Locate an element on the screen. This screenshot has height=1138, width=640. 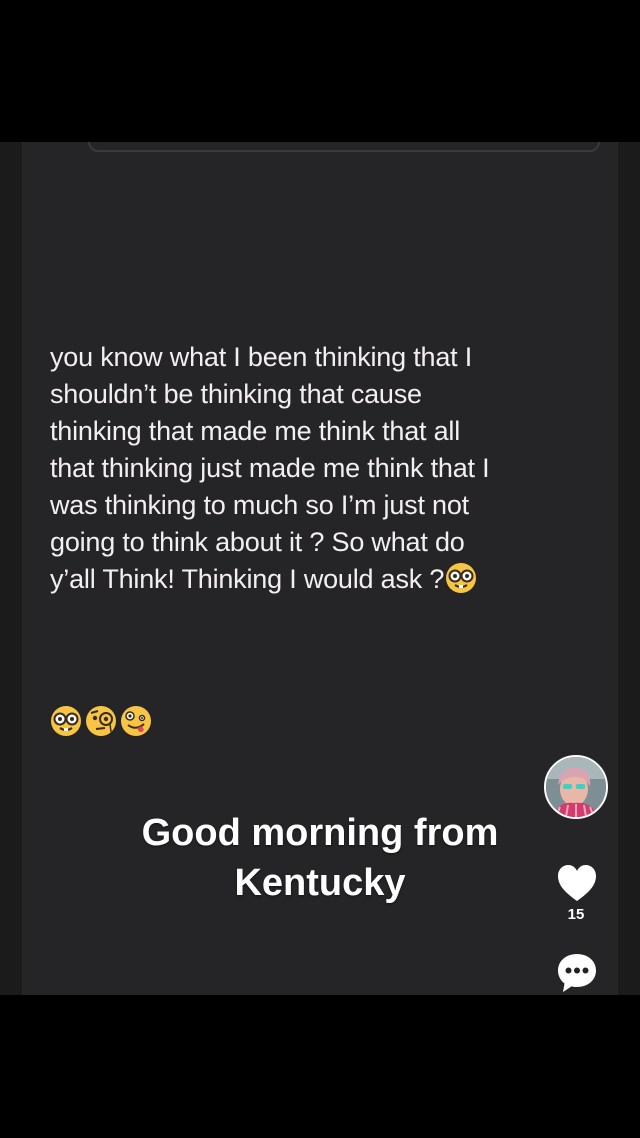
creator-avatar is located at coordinates (576, 787).